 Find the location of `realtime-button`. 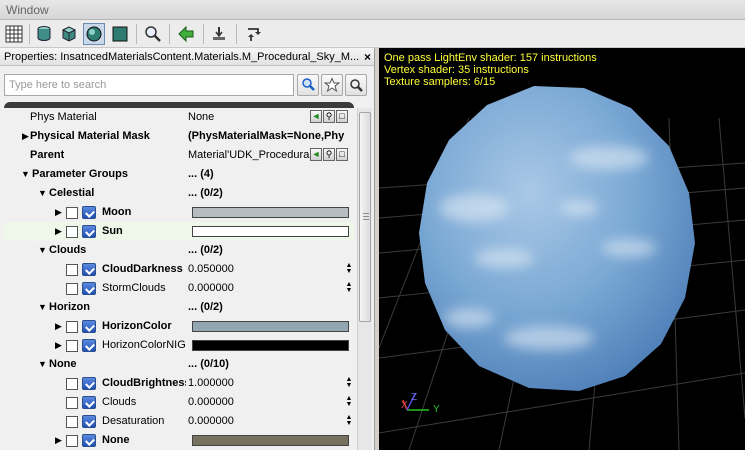

realtime-button is located at coordinates (219, 34).